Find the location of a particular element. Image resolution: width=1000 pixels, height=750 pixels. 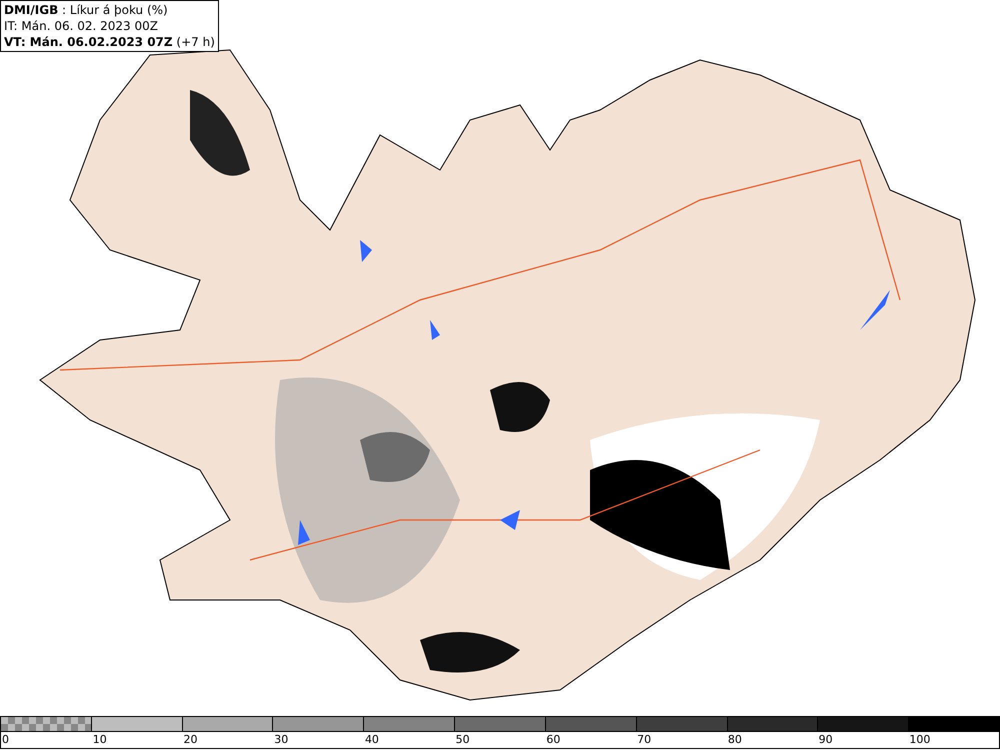

legend-label: 10 is located at coordinates (99, 739).